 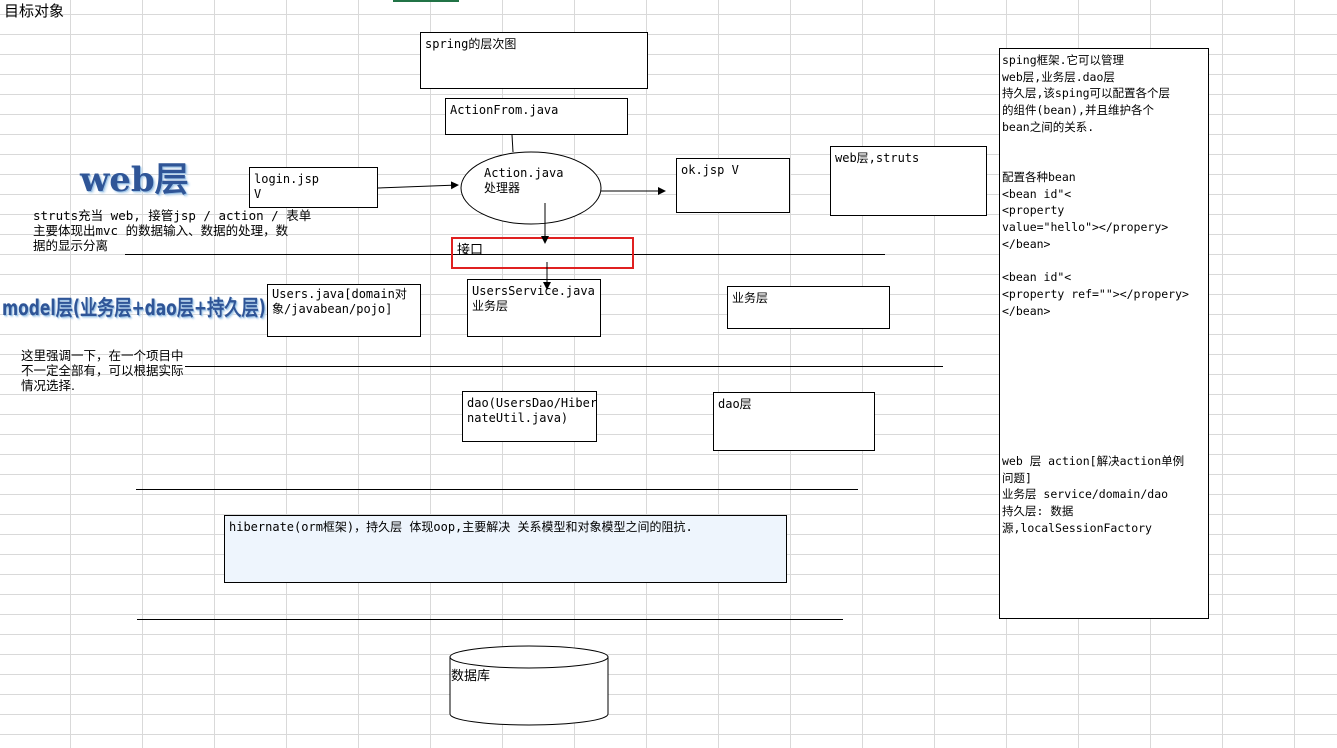 I want to click on active-cell-marker, so click(x=426, y=1).